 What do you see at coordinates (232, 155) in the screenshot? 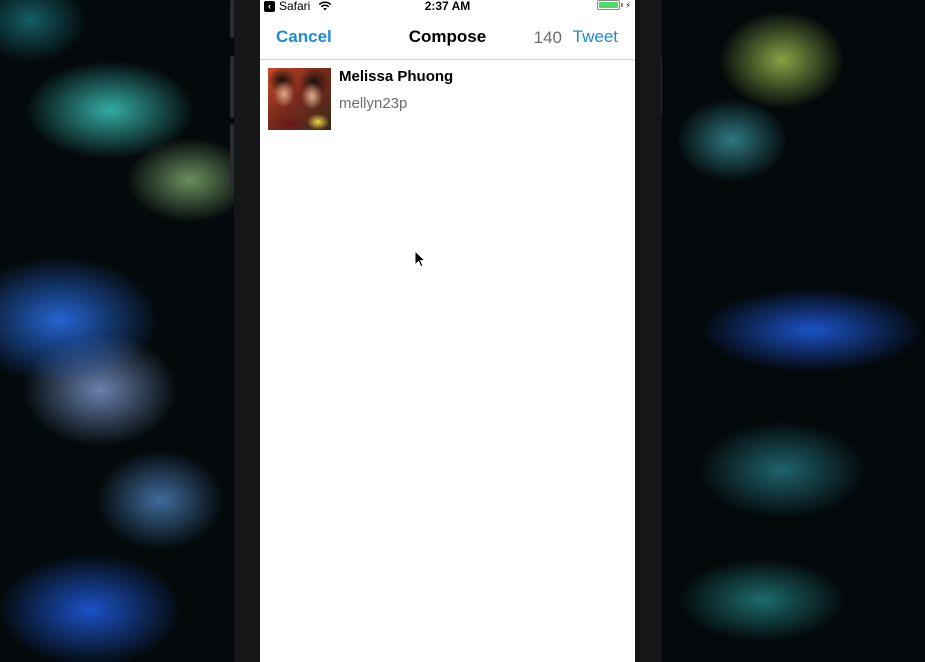
I see `volume-down-button` at bounding box center [232, 155].